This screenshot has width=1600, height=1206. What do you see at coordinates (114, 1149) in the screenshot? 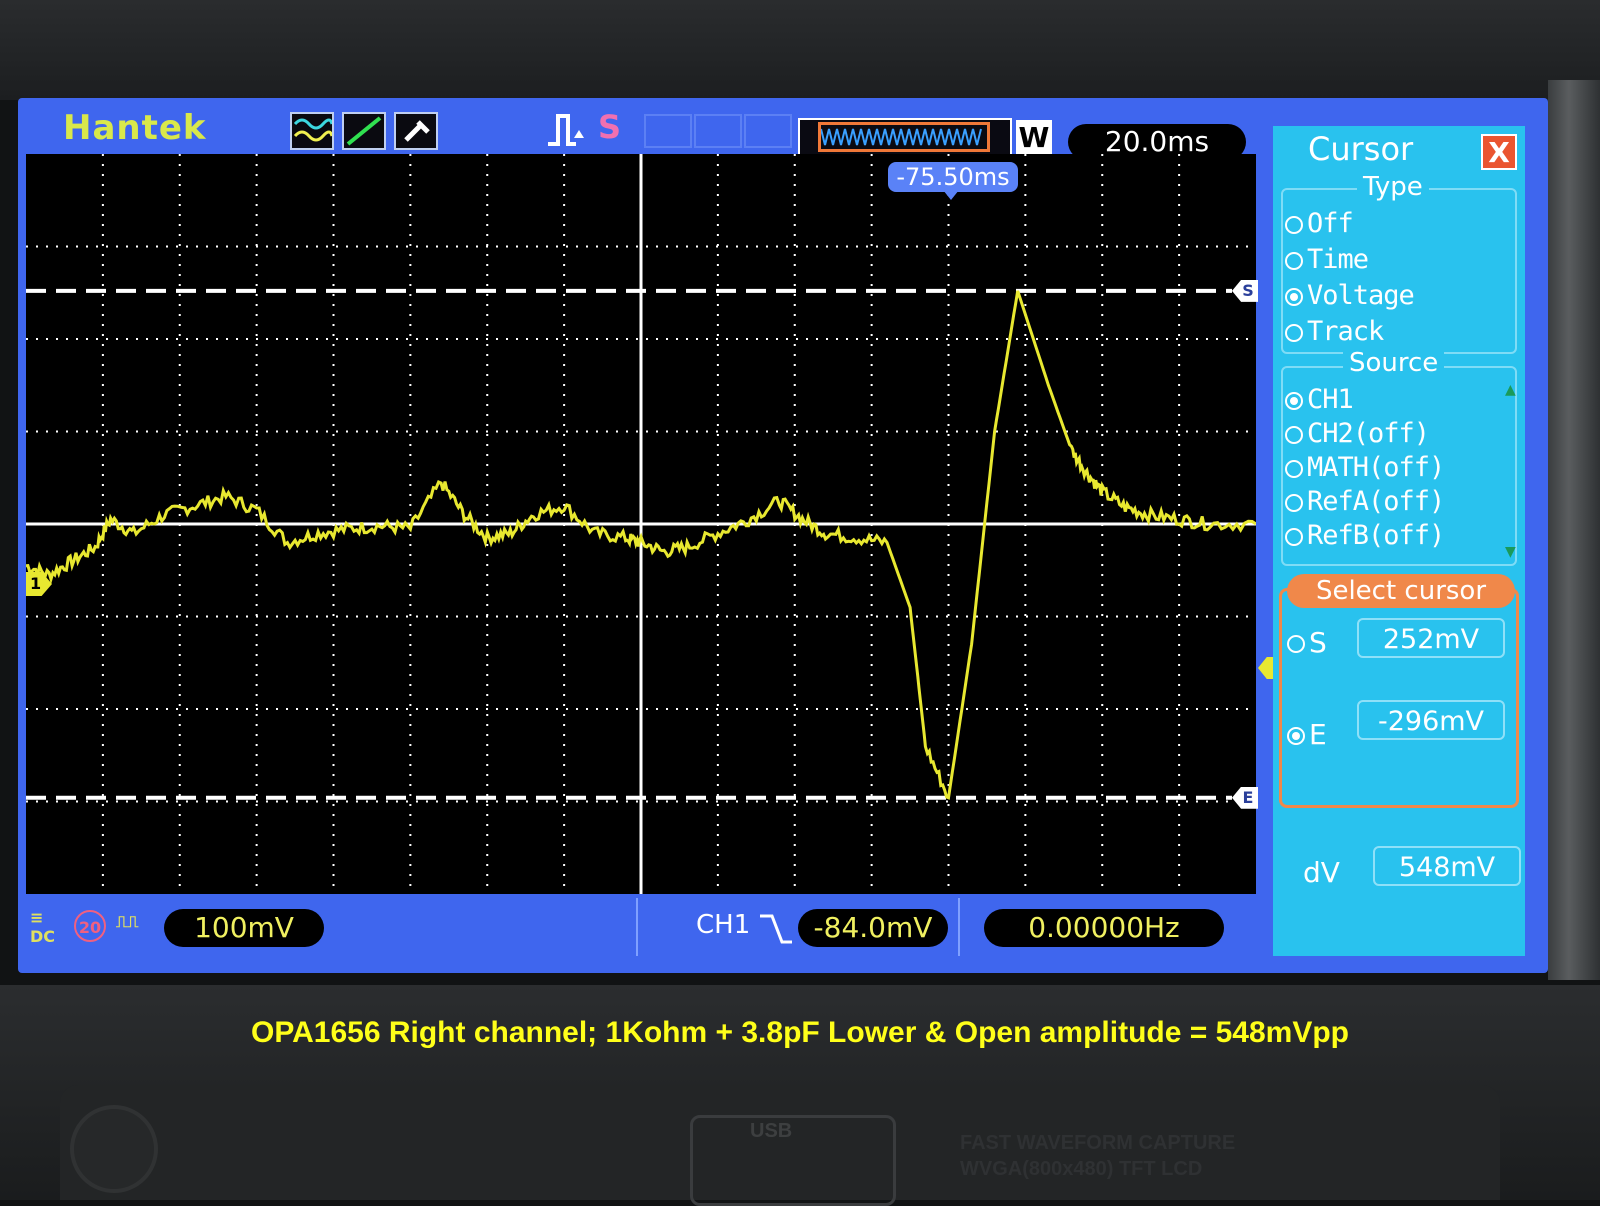
I see `power-button` at bounding box center [114, 1149].